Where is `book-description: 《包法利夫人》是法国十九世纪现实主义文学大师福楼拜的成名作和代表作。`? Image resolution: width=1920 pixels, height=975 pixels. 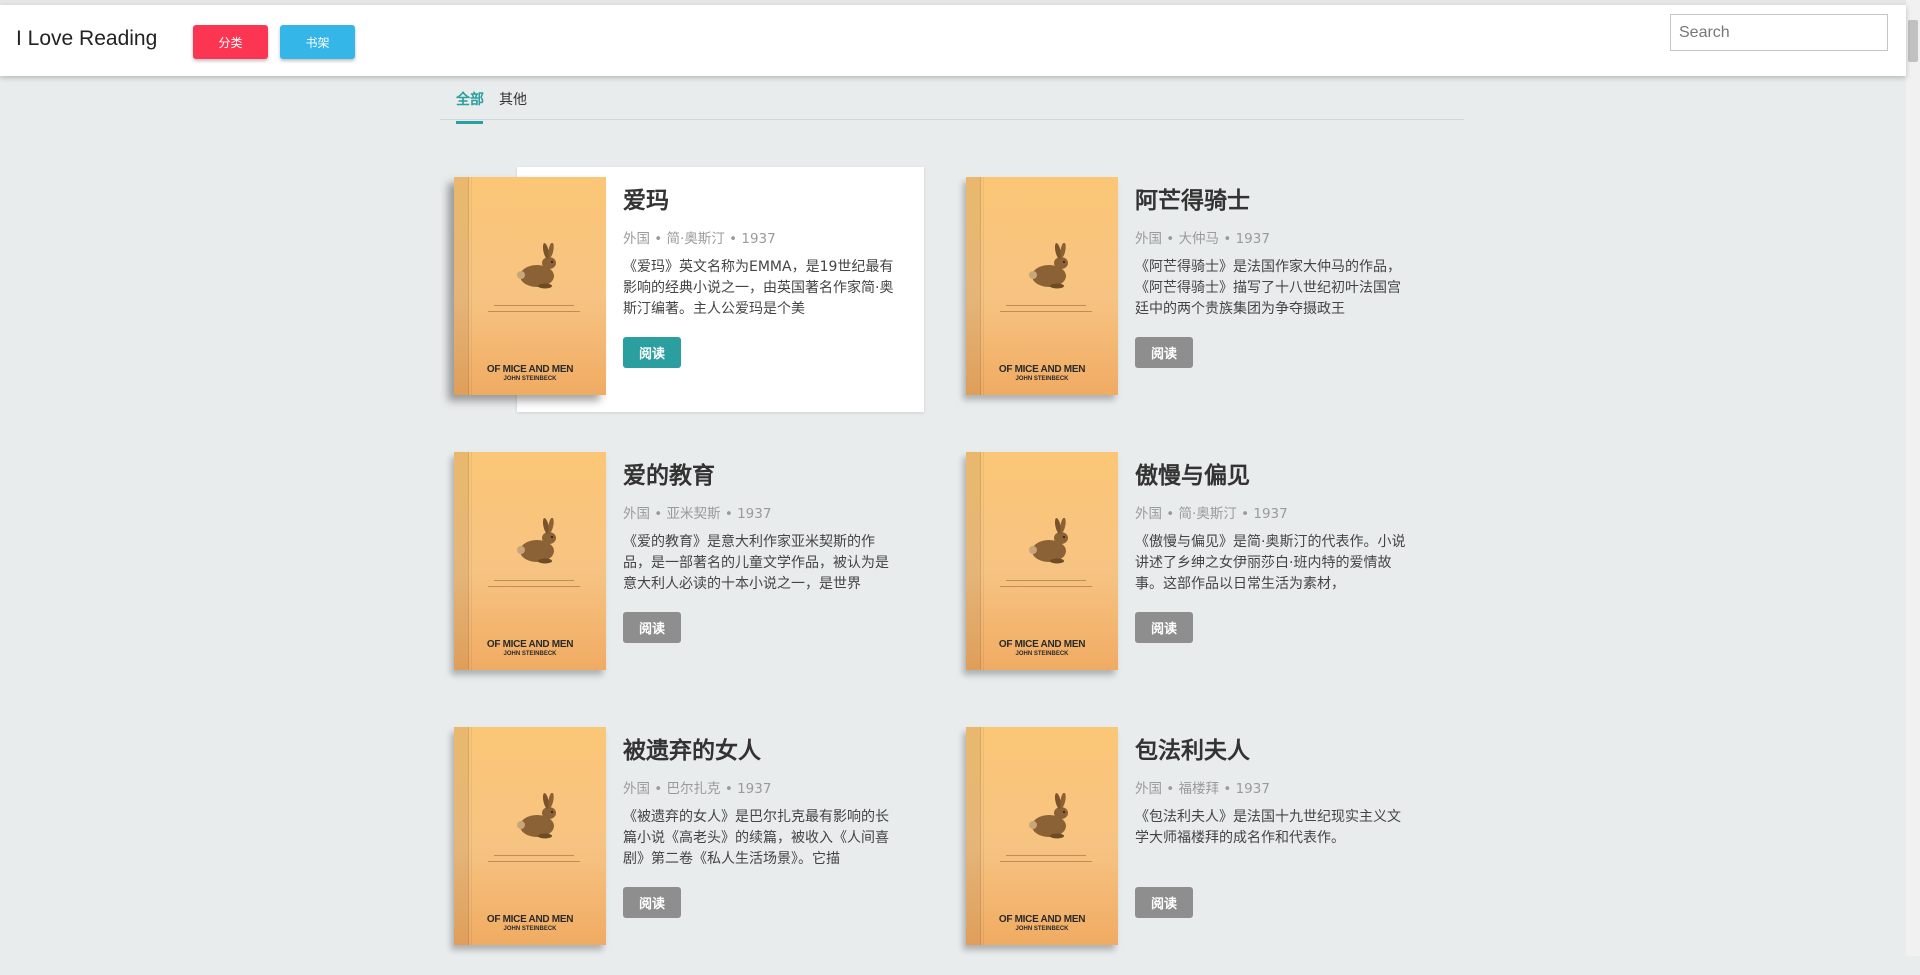
book-description: 《包法利夫人》是法国十九世纪现实主义文学大师福楼拜的成名作和代表作。 is located at coordinates (1268, 827).